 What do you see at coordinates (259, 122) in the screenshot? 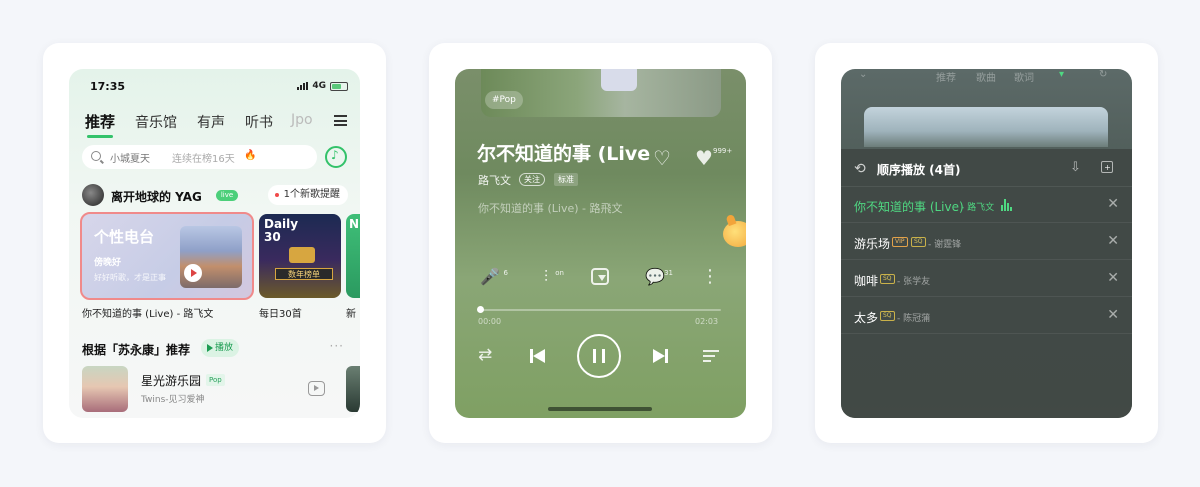
I see `tab-audiobook: 听书` at bounding box center [259, 122].